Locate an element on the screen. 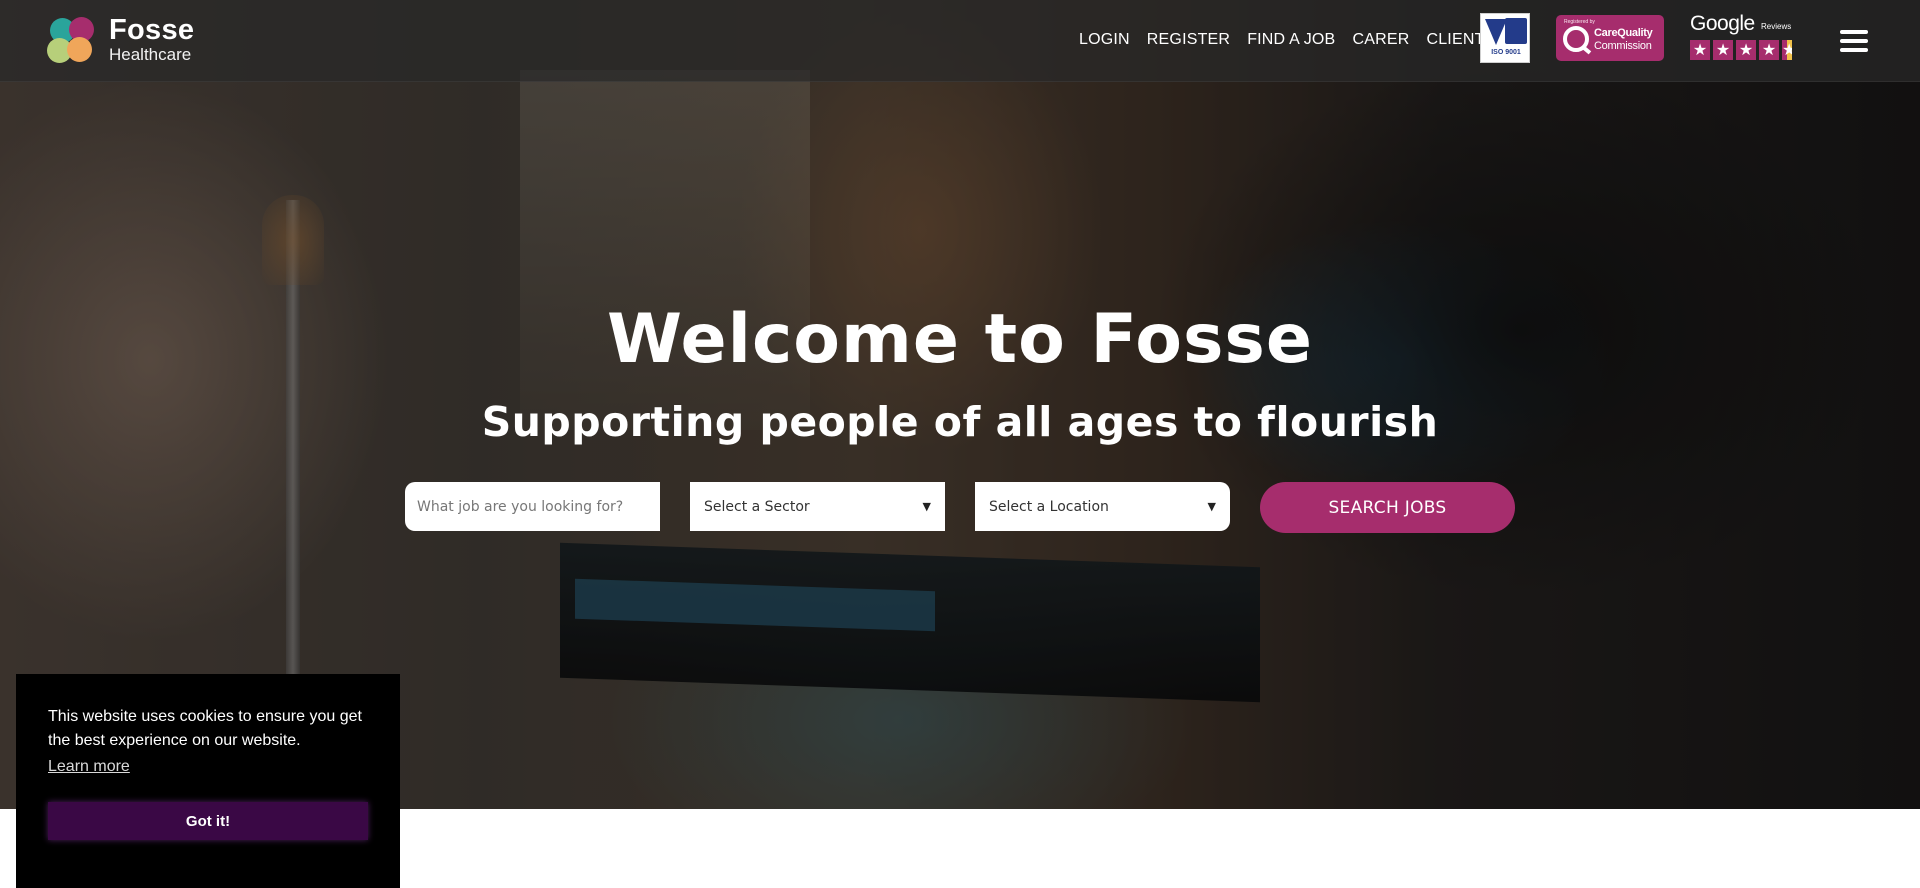 Image resolution: width=1920 pixels, height=888 pixels. iso-badge-text: ISO 9001 is located at coordinates (1506, 52).